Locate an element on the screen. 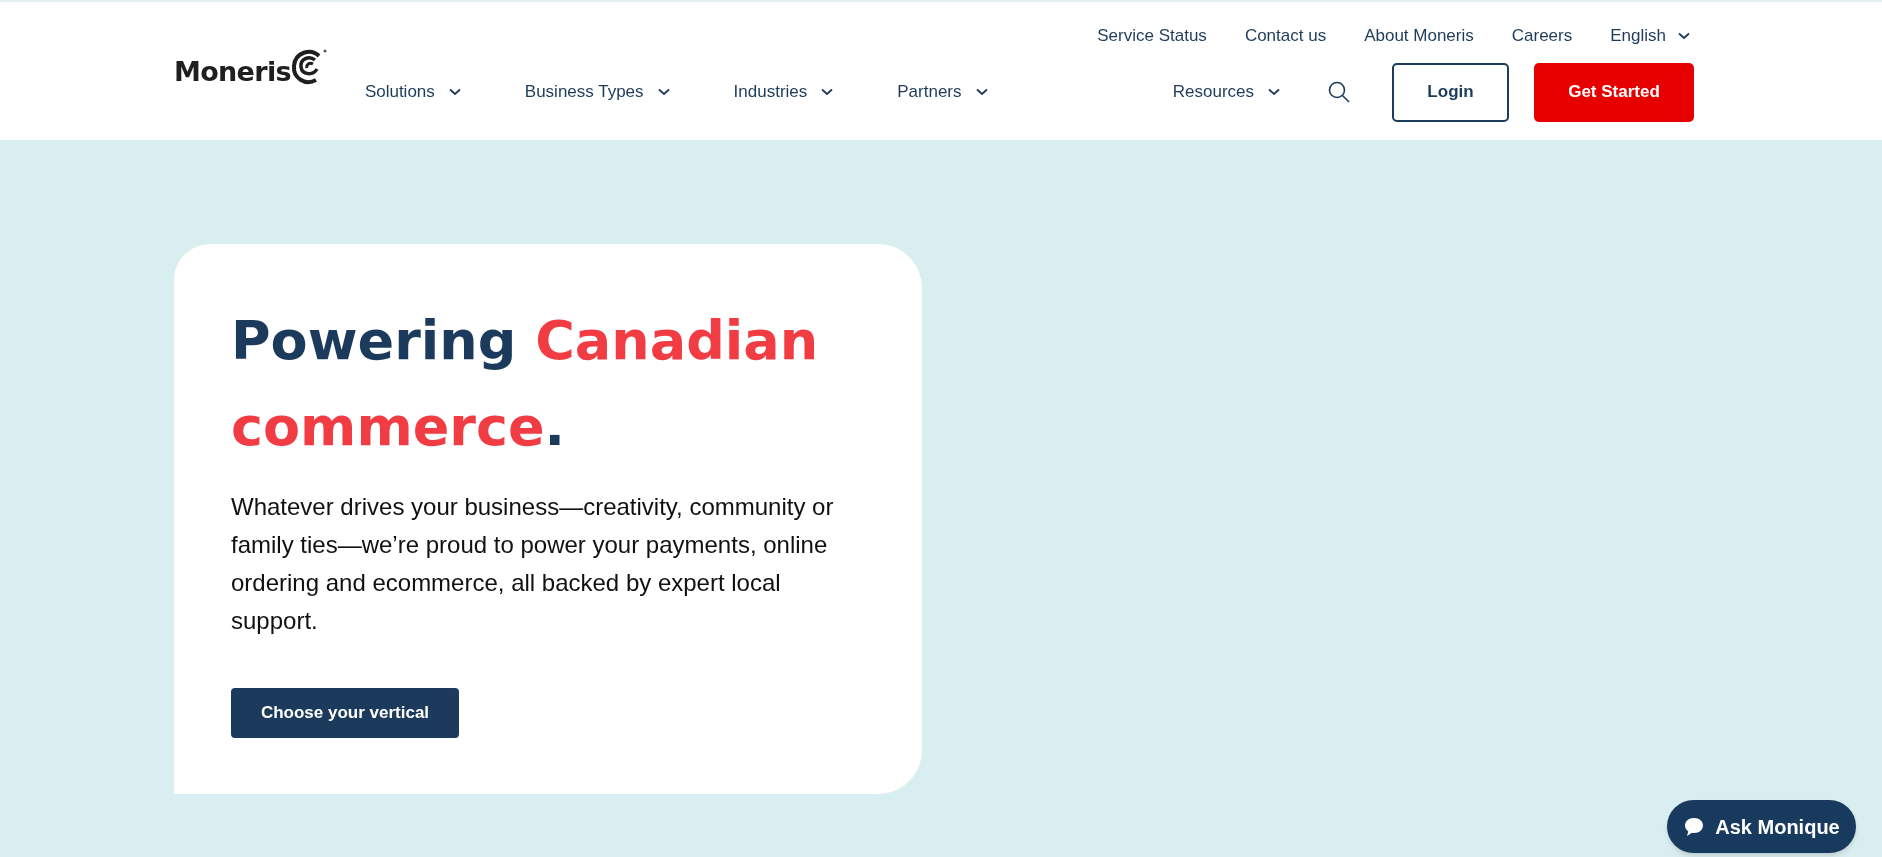 The width and height of the screenshot is (1882, 857). utility-link: Careers is located at coordinates (1542, 36).